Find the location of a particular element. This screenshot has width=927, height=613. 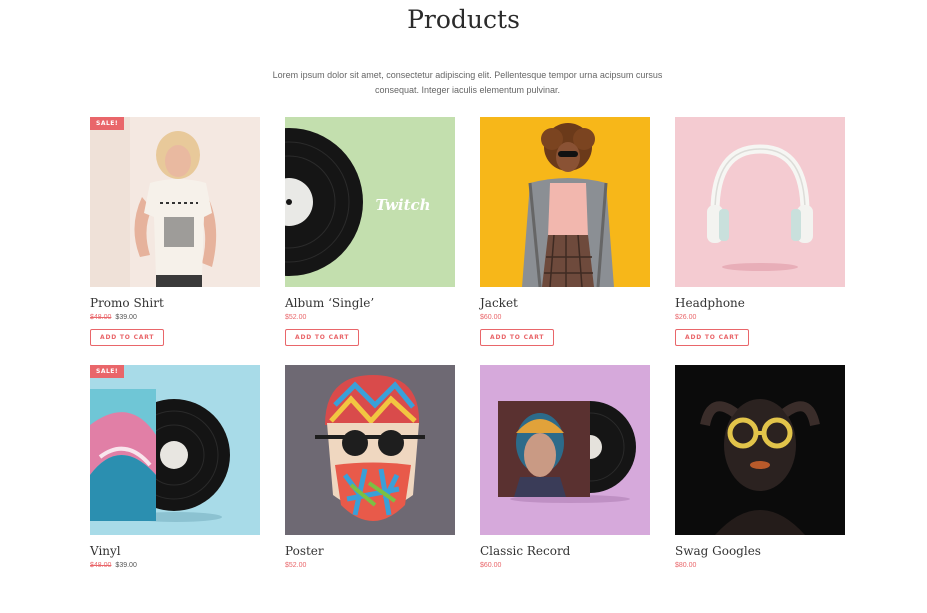

product-image-vinyl: SALE! is located at coordinates (175, 450).